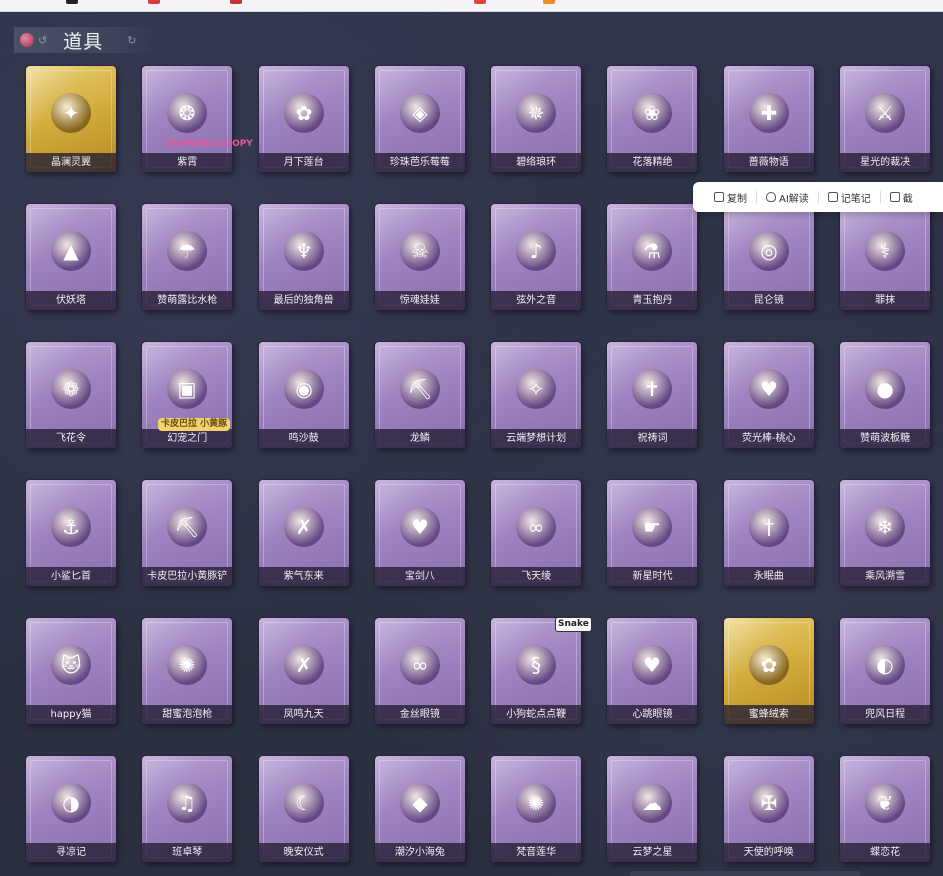 The width and height of the screenshot is (943, 876). Describe the element at coordinates (652, 671) in the screenshot. I see `item-card: ♥ 心跳眼镜` at that location.